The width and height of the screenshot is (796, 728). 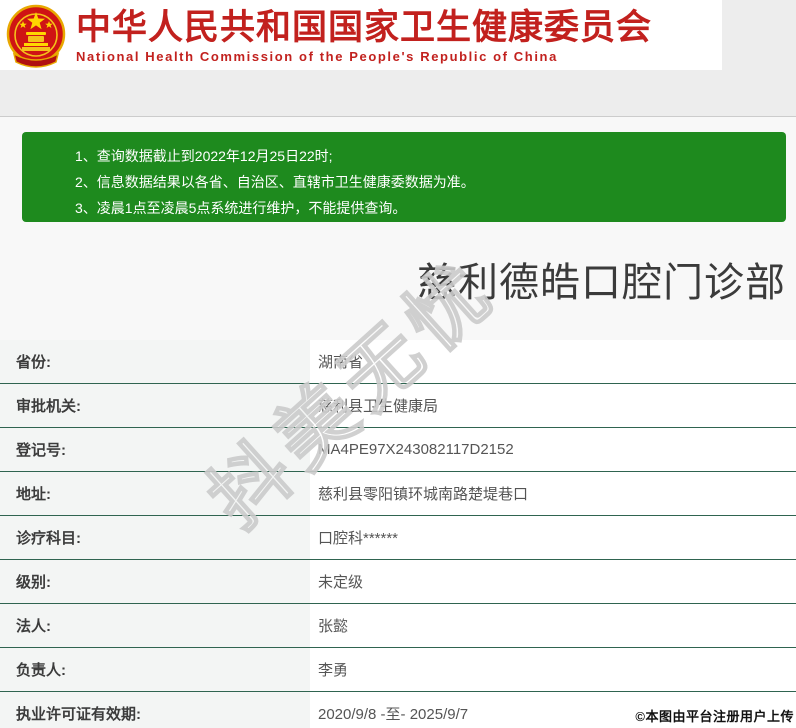 I want to click on notice-line-1: 1、查询数据截止到2022年12月25日22时;, so click(x=204, y=156).